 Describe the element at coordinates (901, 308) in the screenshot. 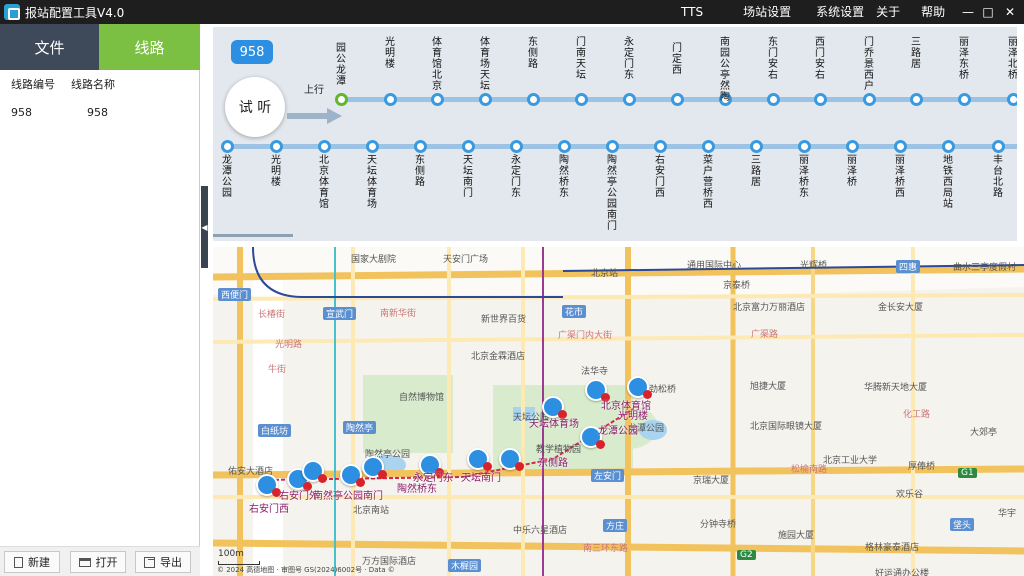

I see `map-label: 金长安大厦` at that location.